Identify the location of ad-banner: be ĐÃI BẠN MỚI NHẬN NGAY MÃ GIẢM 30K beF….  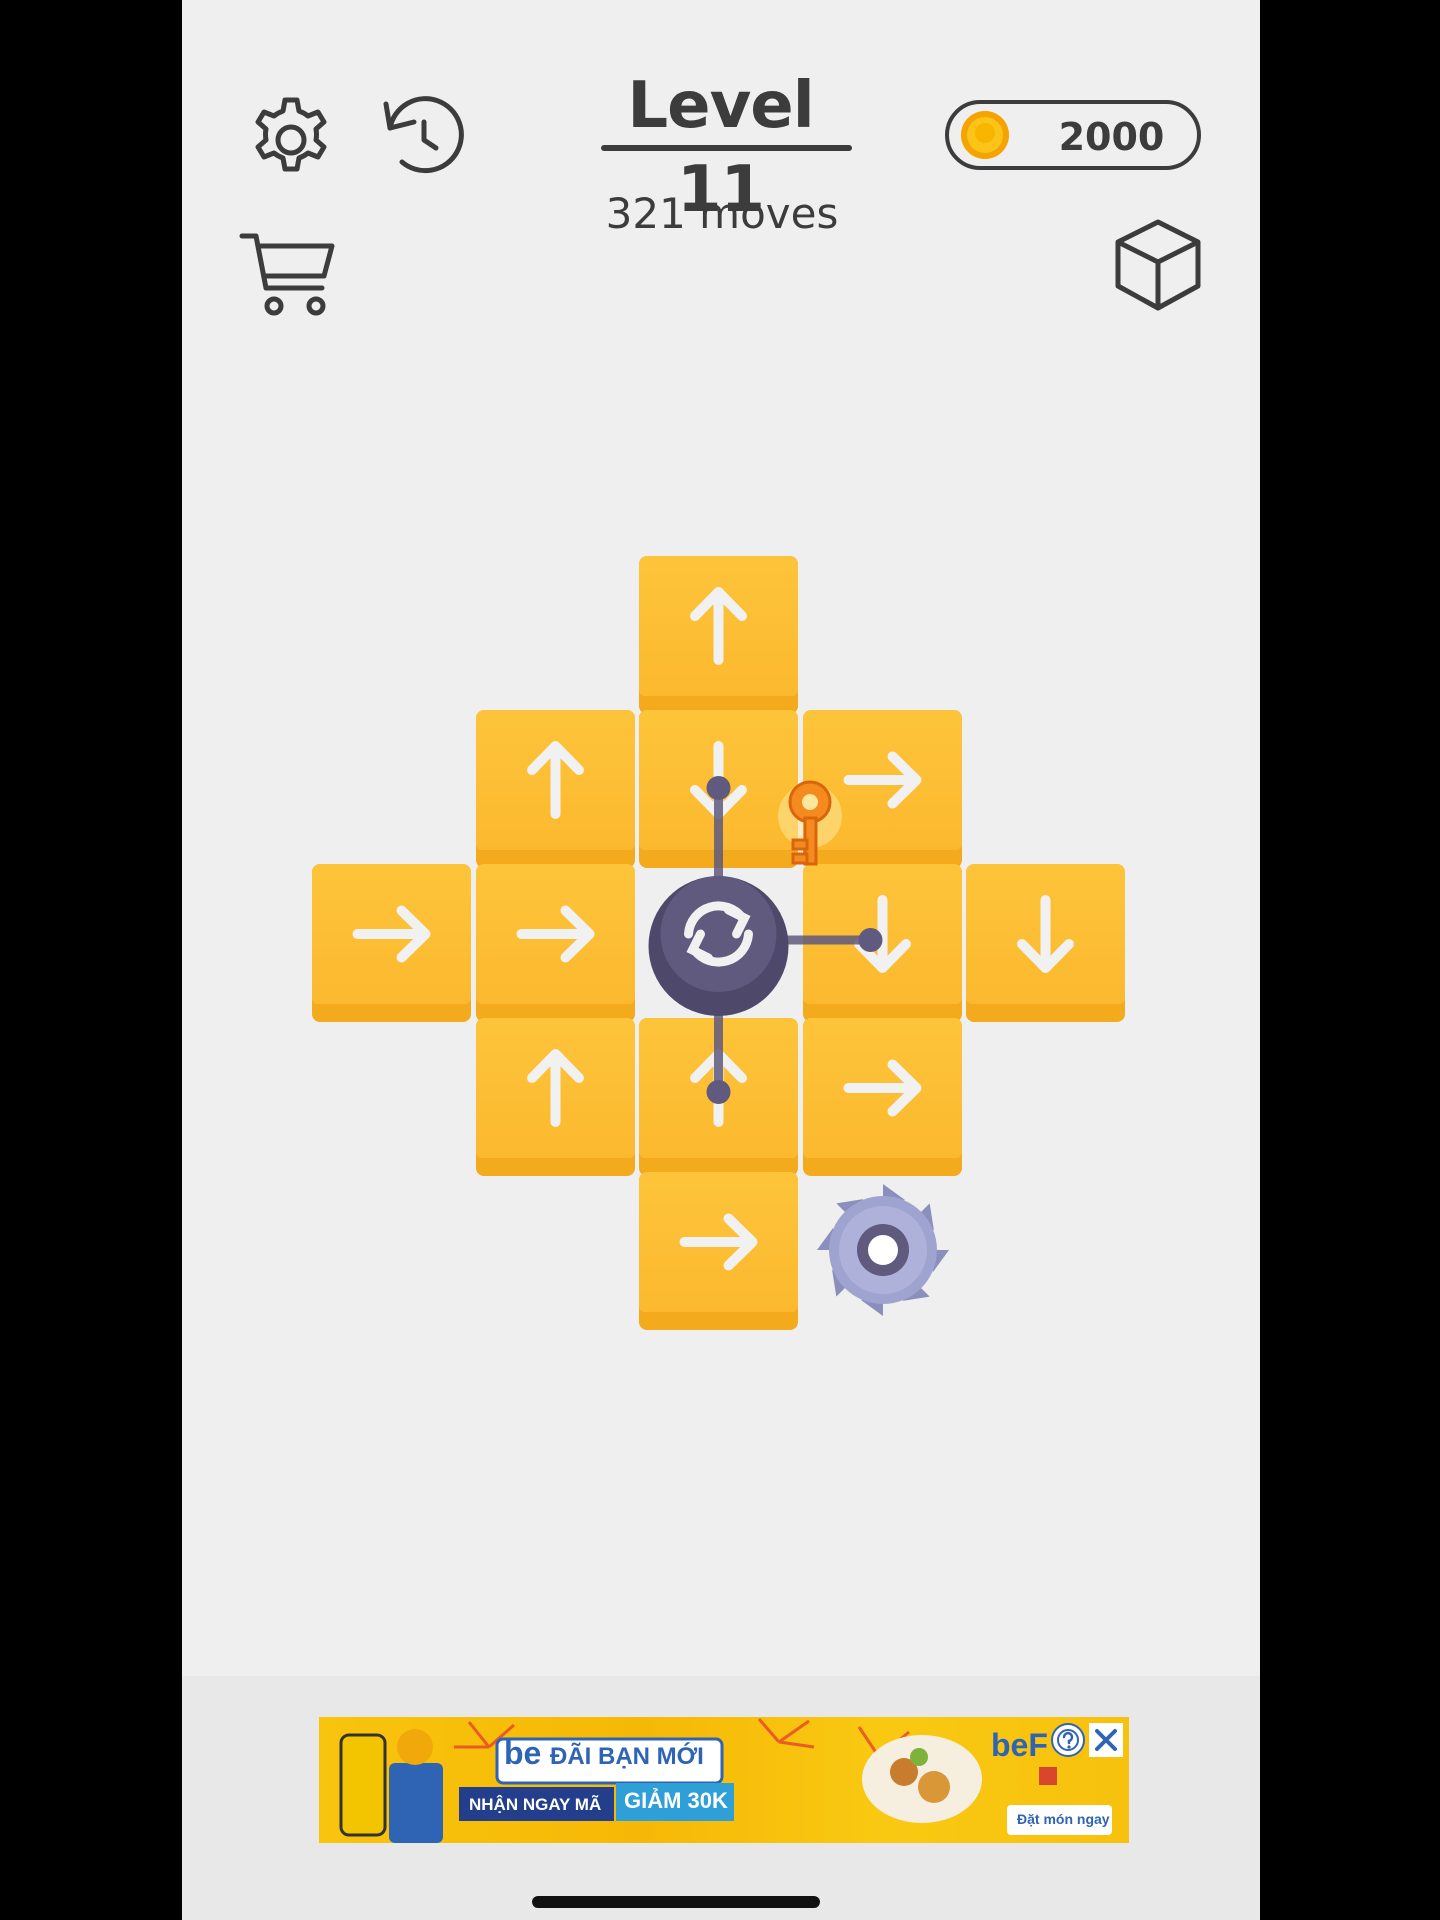
(724, 1780).